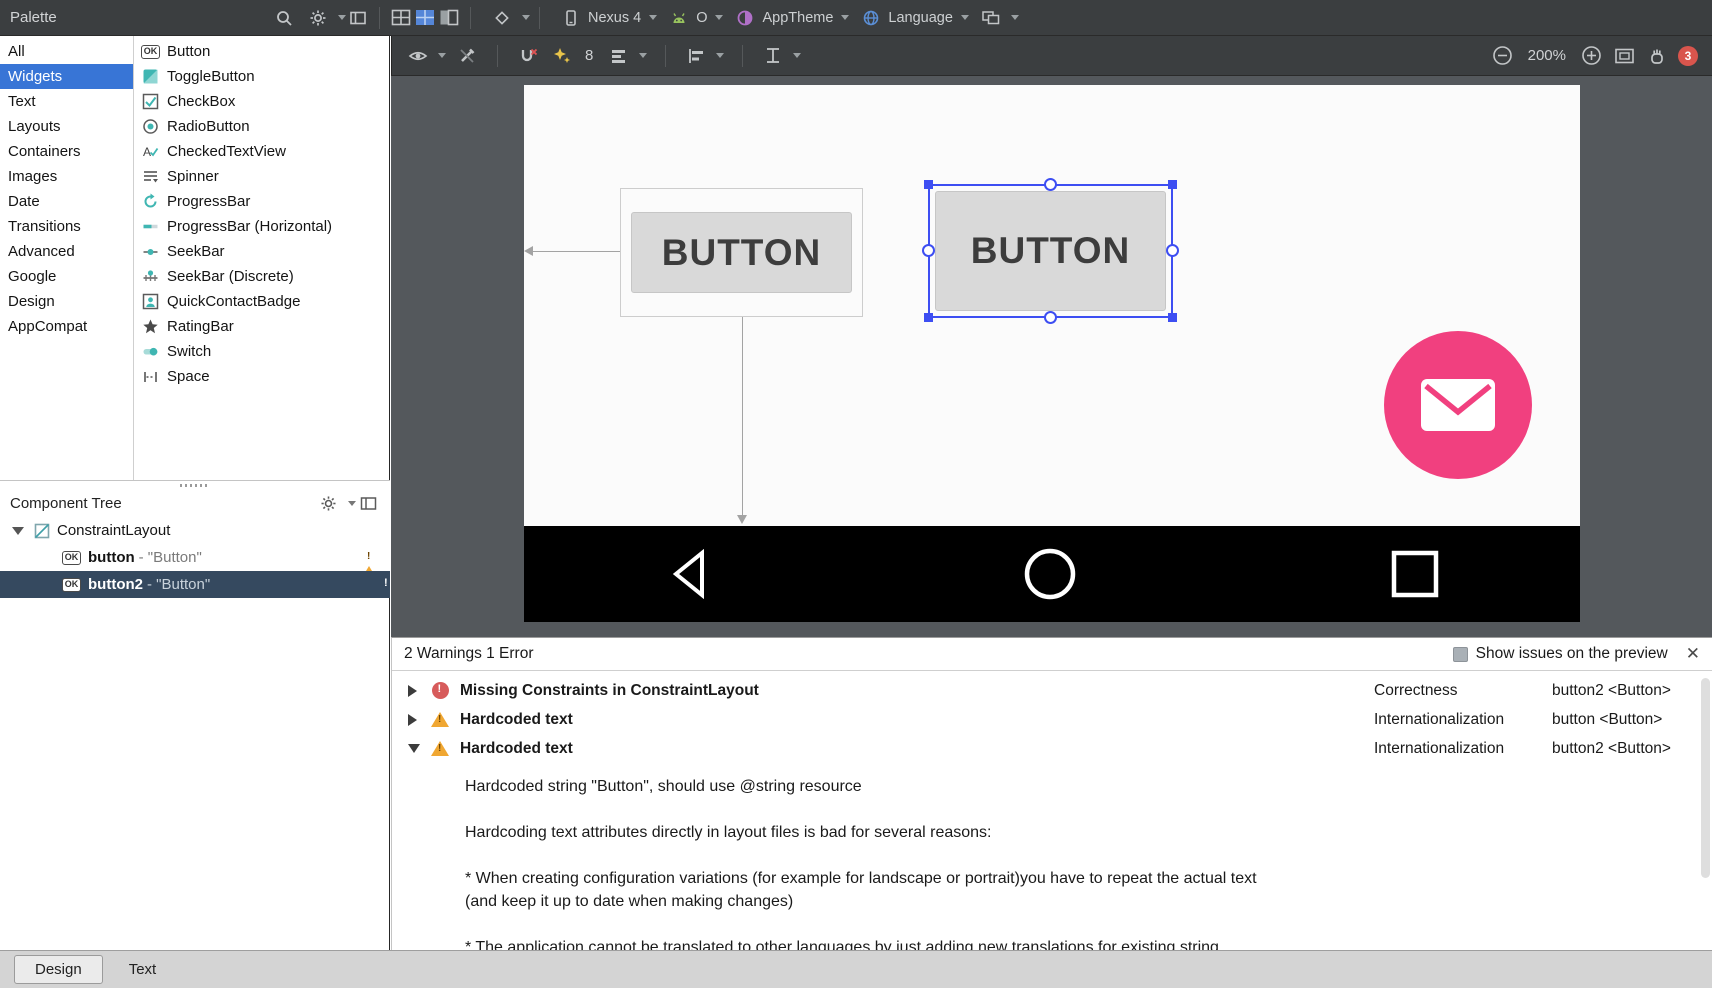 The width and height of the screenshot is (1712, 988). Describe the element at coordinates (147, 152) in the screenshot. I see `svg-text: A` at that location.